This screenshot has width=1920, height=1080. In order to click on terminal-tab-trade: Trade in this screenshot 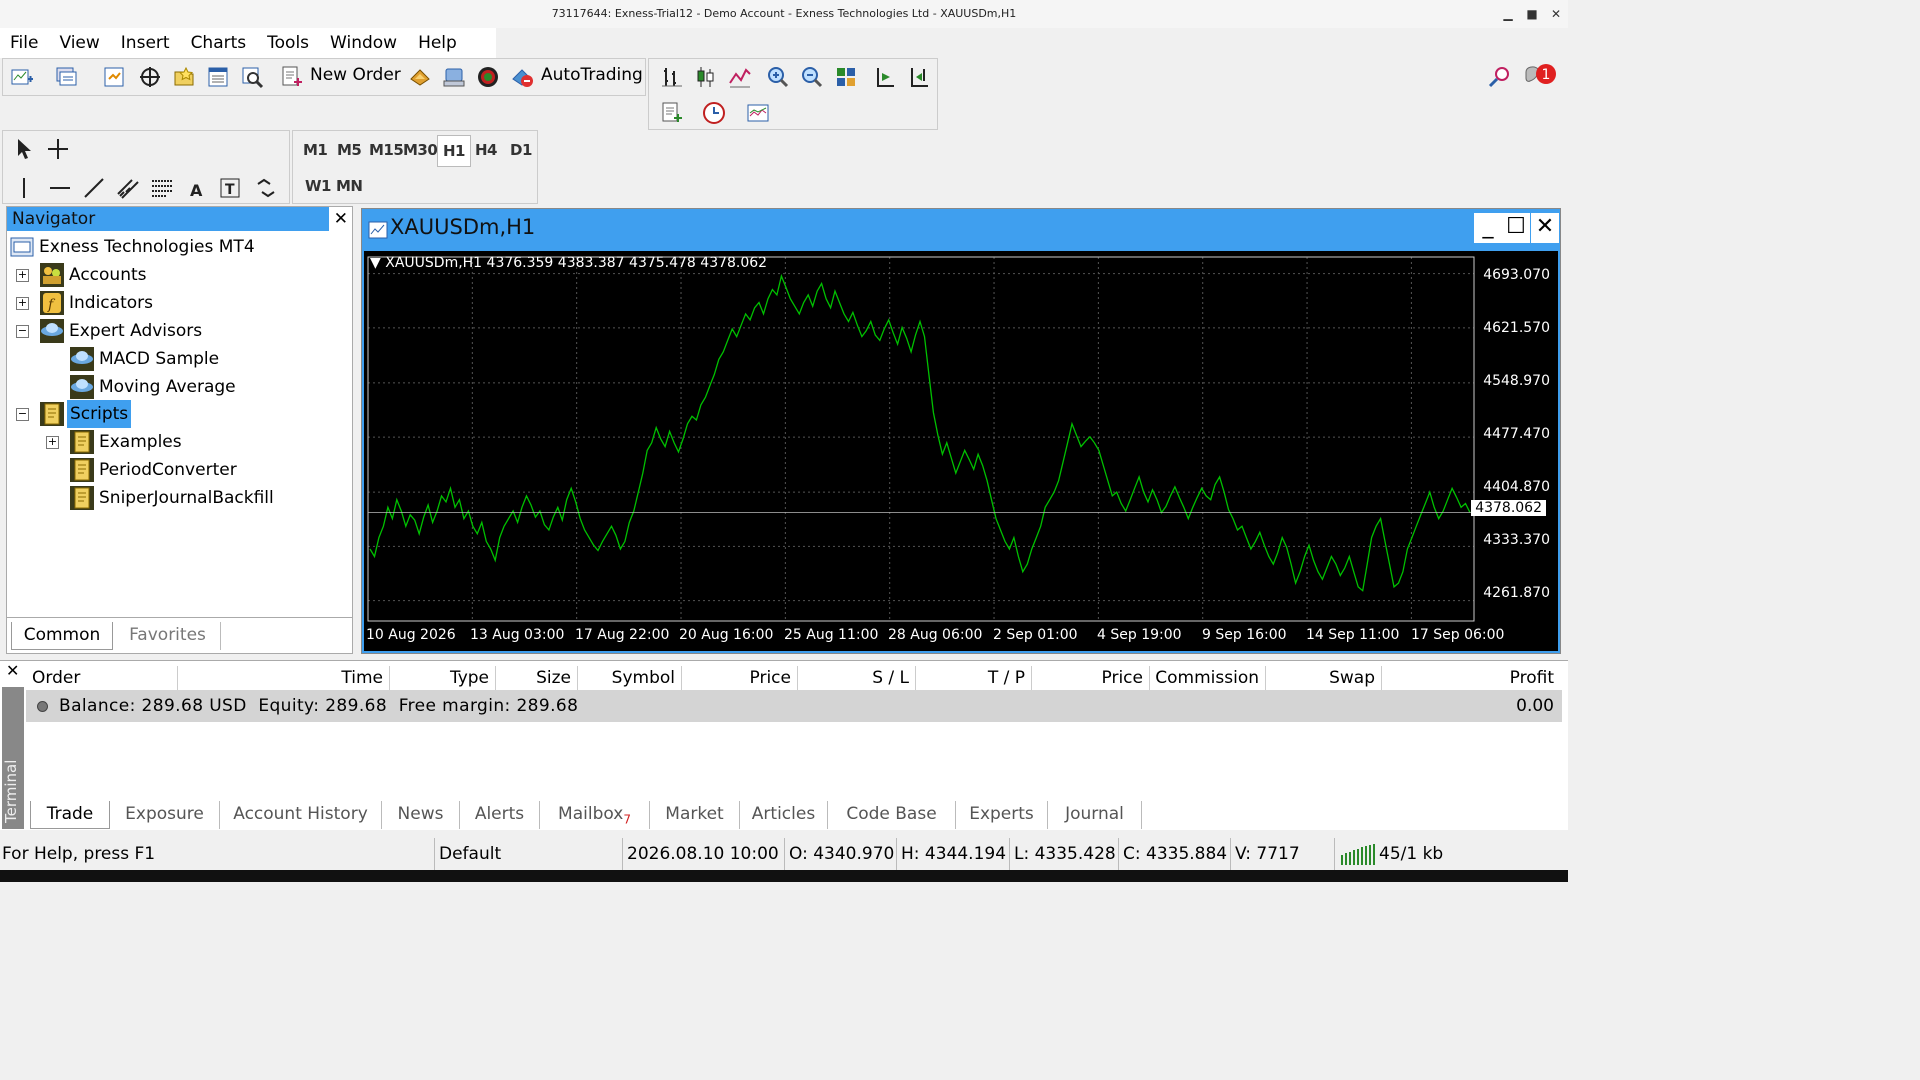, I will do `click(70, 815)`.